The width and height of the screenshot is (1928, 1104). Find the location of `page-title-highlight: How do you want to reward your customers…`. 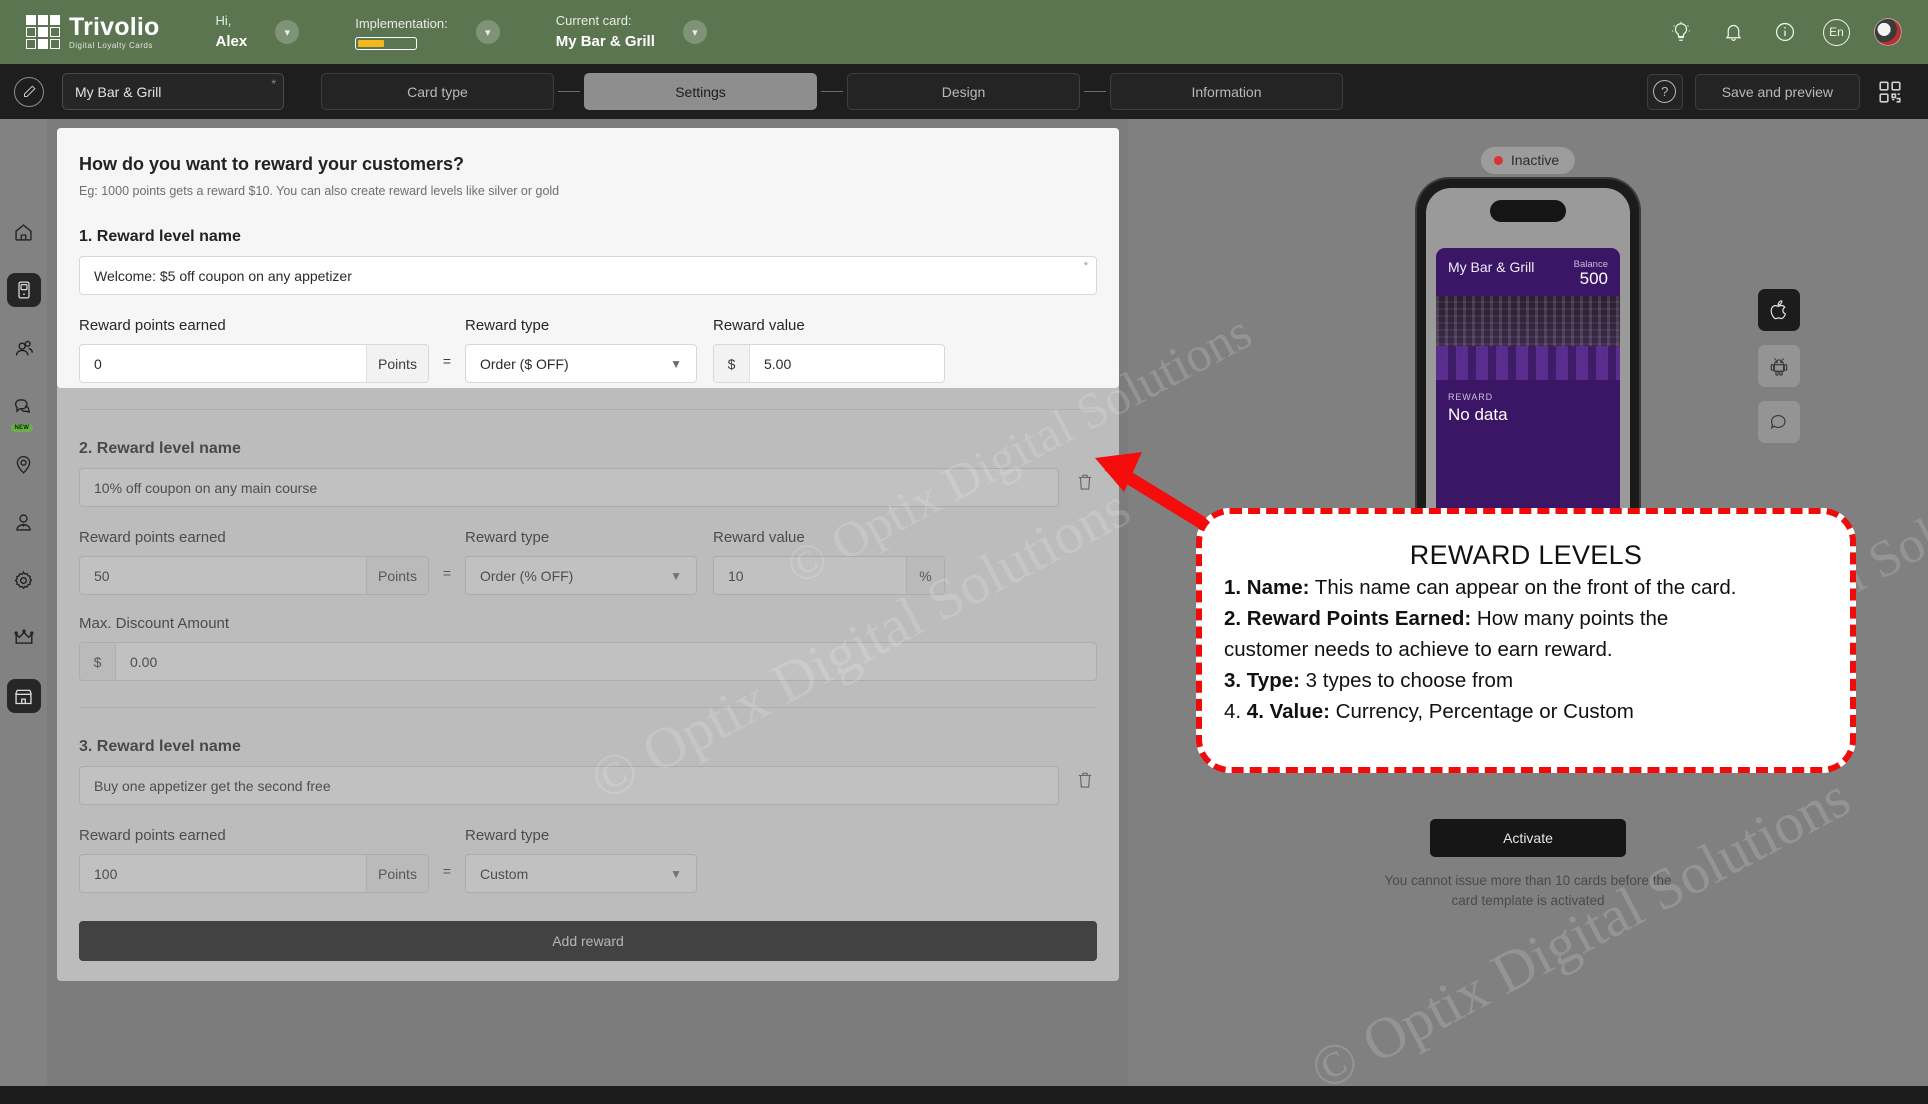

page-title-highlight: How do you want to reward your customers… is located at coordinates (272, 164).